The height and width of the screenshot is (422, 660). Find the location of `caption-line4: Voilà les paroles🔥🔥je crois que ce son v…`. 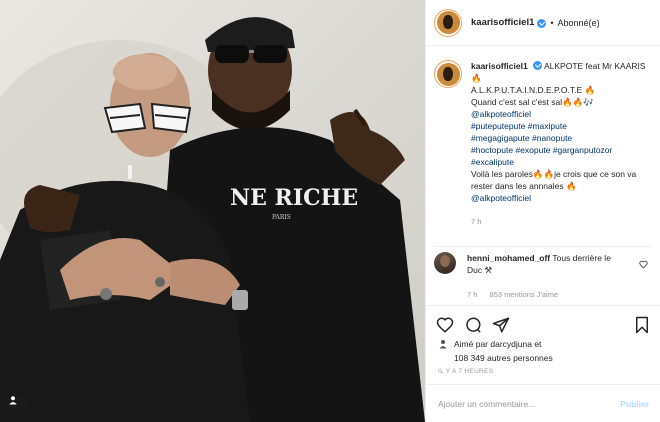

caption-line4: Voilà les paroles🔥🔥je crois que ce son v… is located at coordinates (554, 180).